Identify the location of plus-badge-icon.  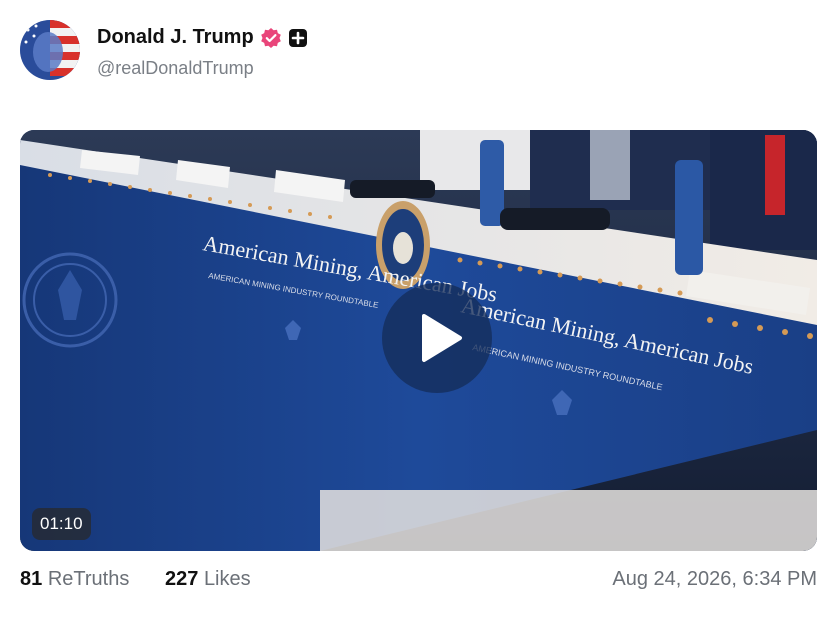
(298, 38).